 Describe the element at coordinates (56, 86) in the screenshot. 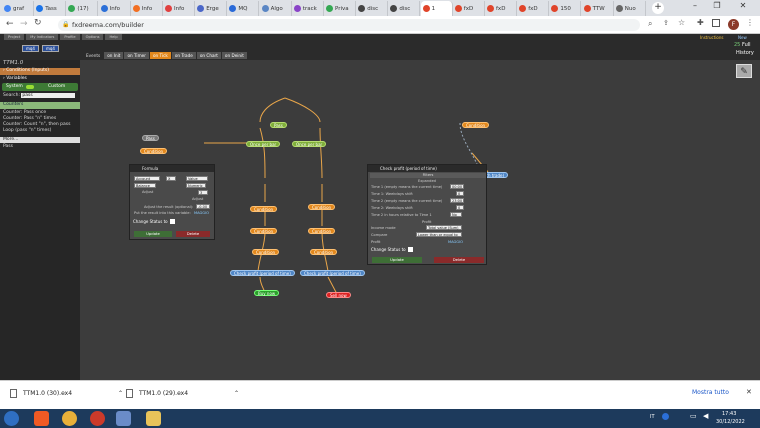

I see `custom-toggle: Custom` at that location.